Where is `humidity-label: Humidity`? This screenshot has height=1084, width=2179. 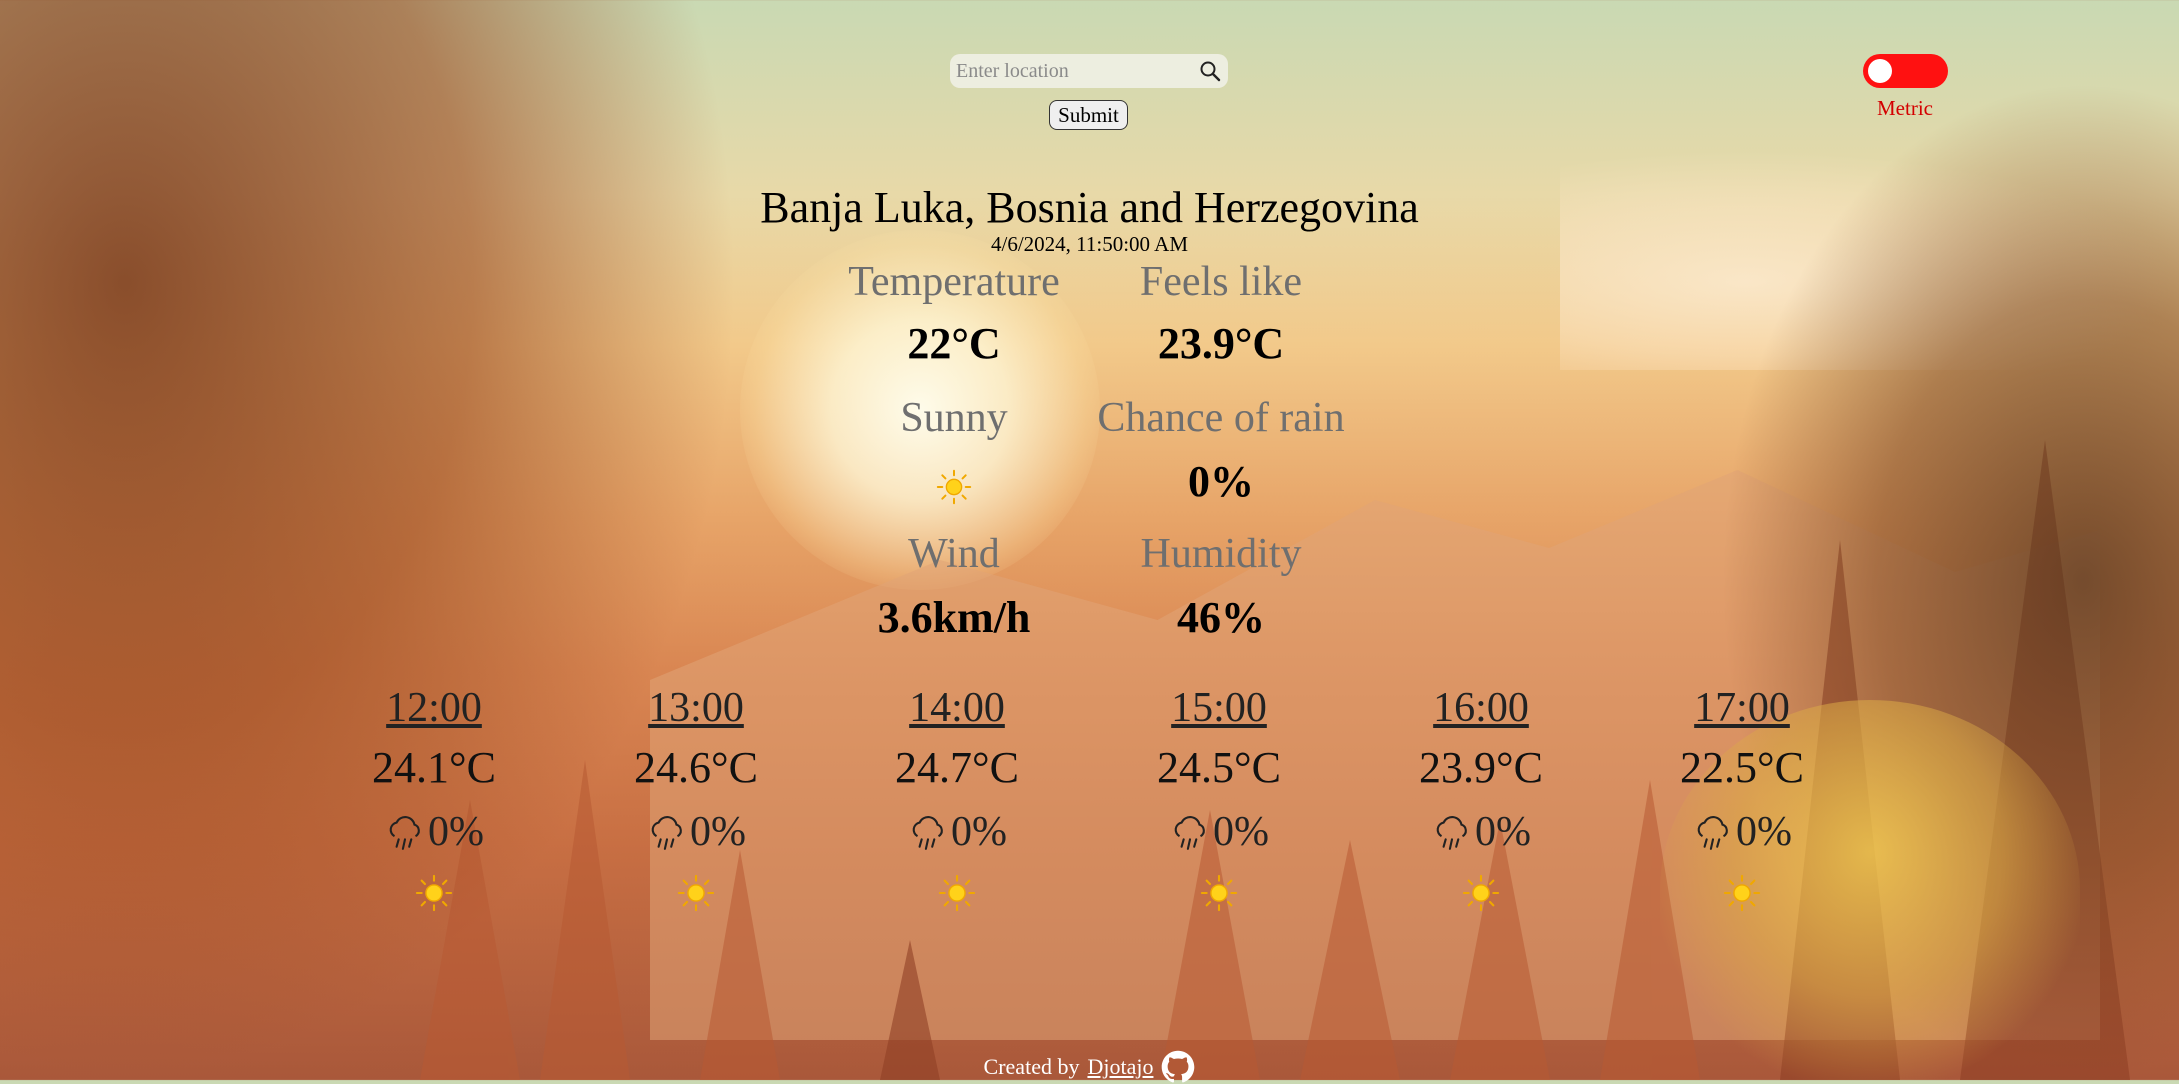 humidity-label: Humidity is located at coordinates (1221, 554).